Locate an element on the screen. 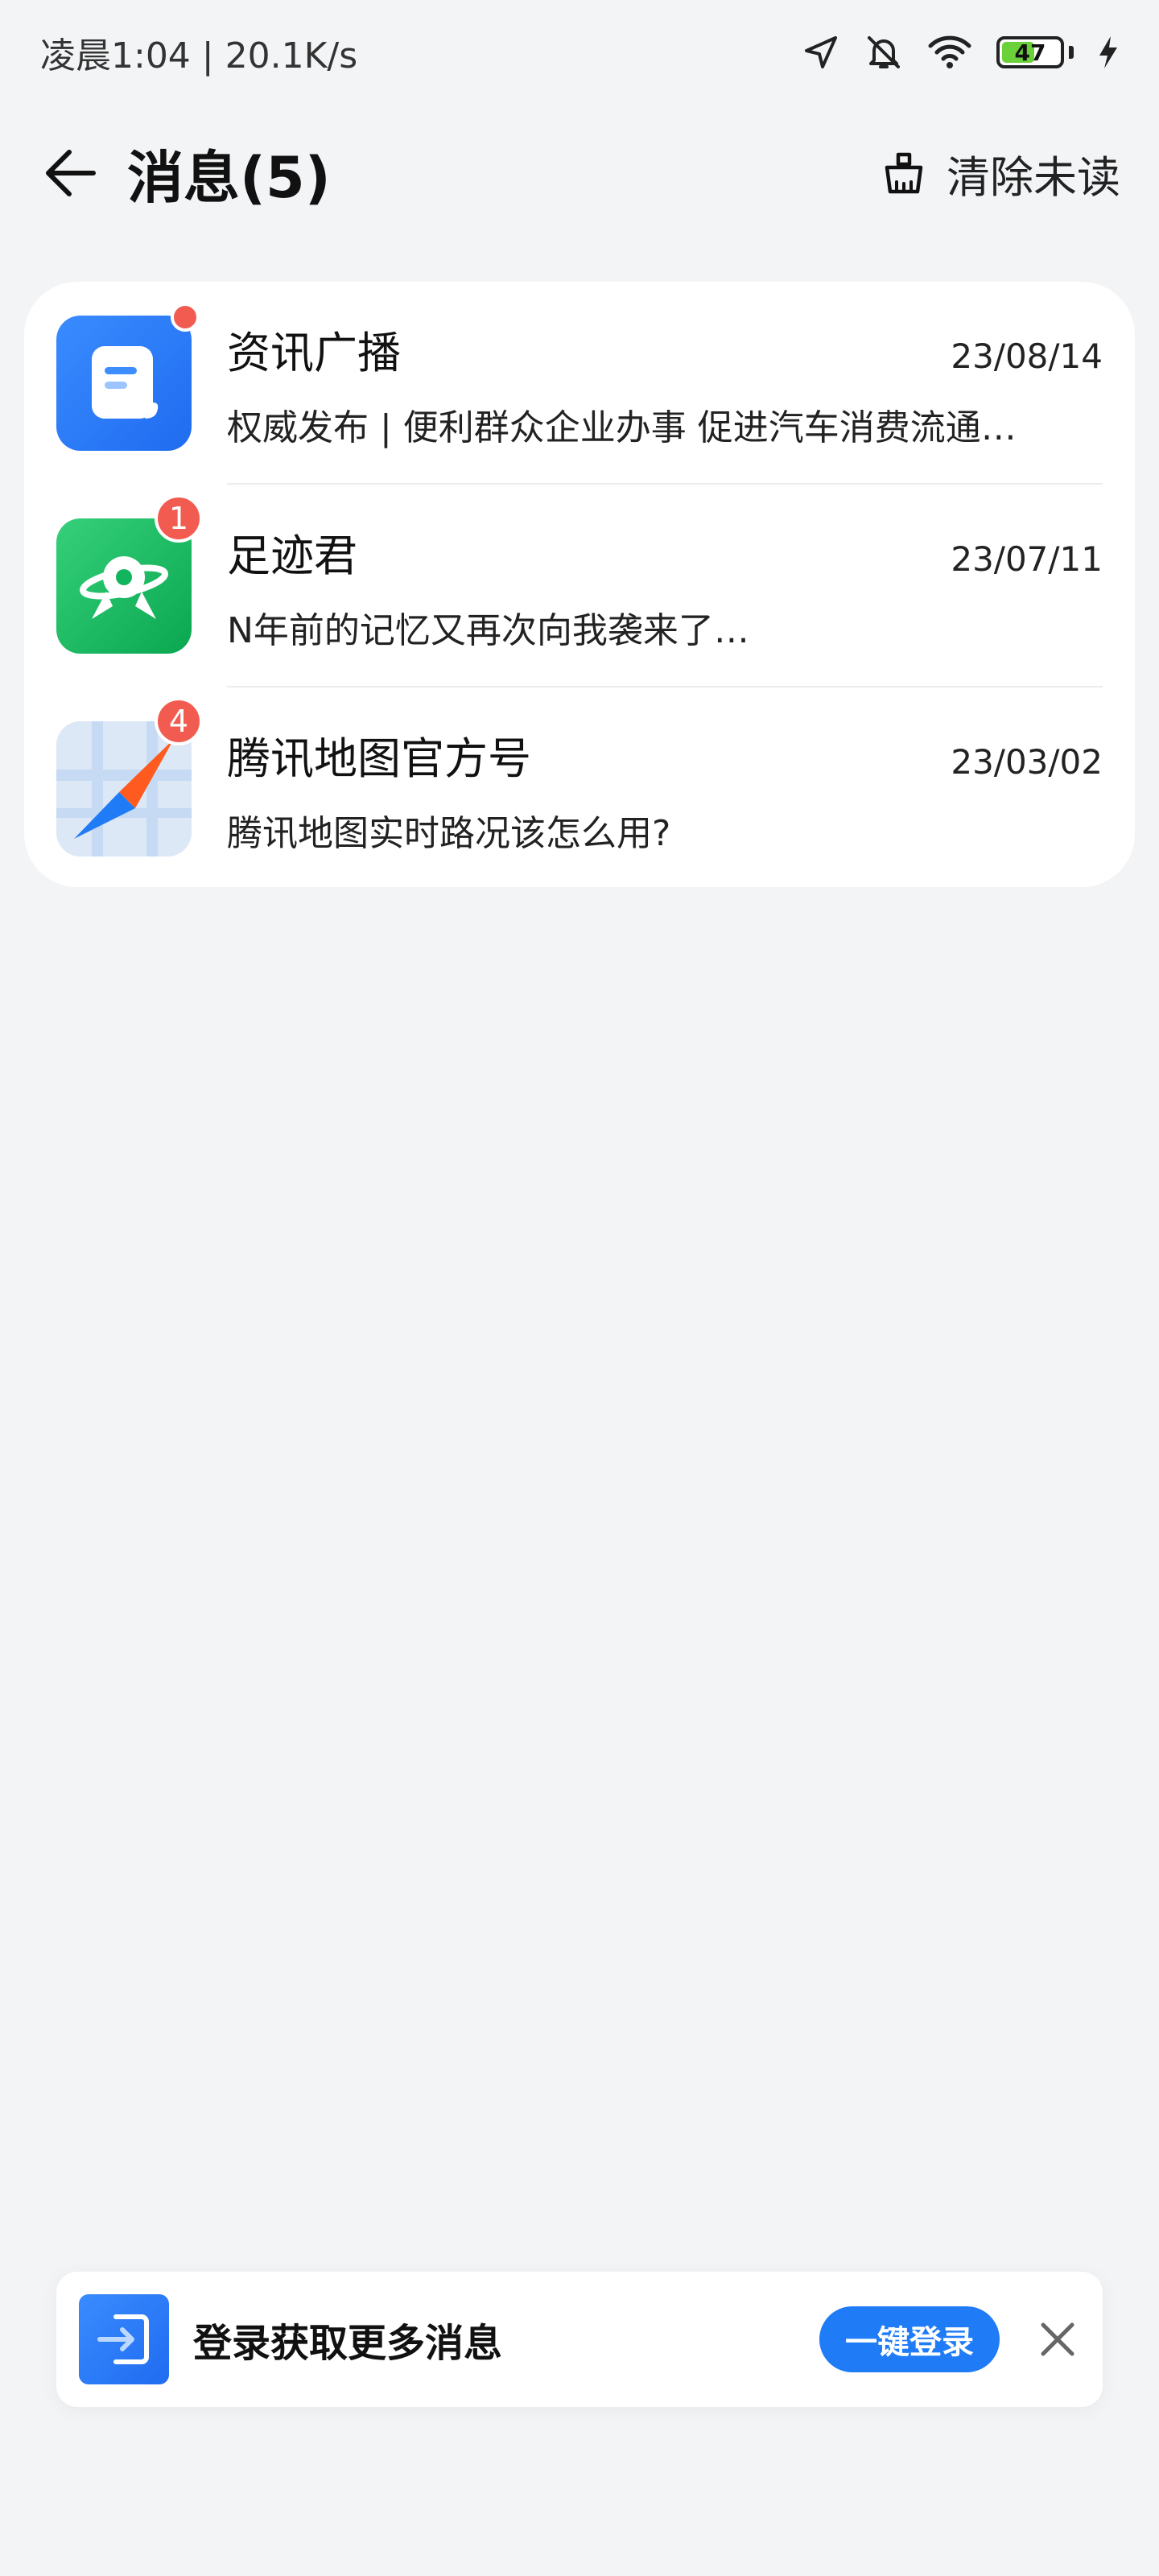 This screenshot has height=2576, width=1159. message-sender: 腾讯地图官方号 is located at coordinates (379, 758).